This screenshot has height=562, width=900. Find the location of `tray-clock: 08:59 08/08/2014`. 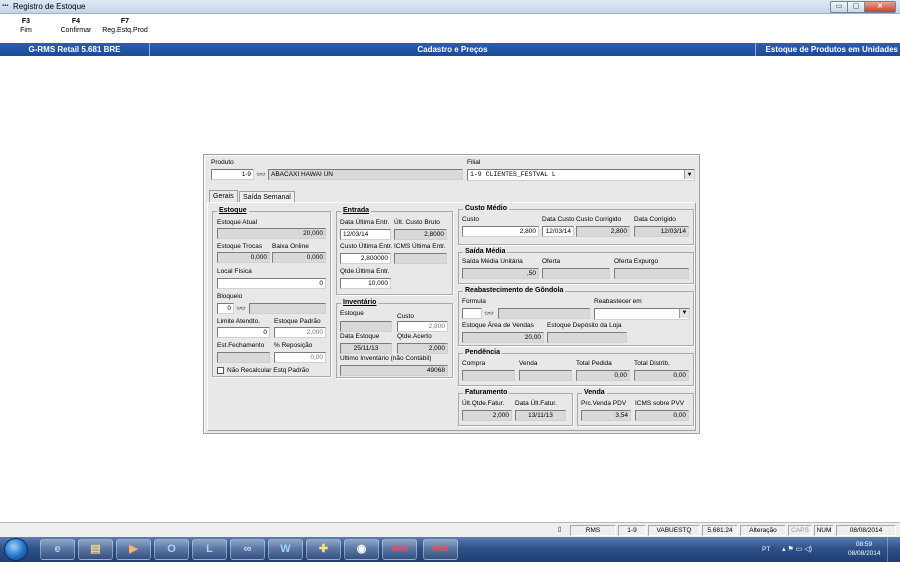

tray-clock: 08:59 08/08/2014 is located at coordinates (864, 551).